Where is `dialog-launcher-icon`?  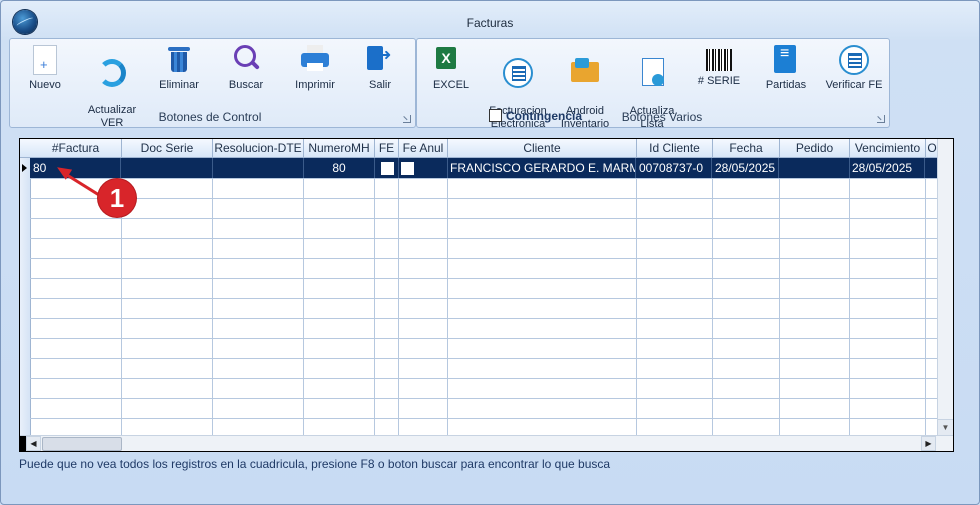
dialog-launcher-icon is located at coordinates (407, 119).